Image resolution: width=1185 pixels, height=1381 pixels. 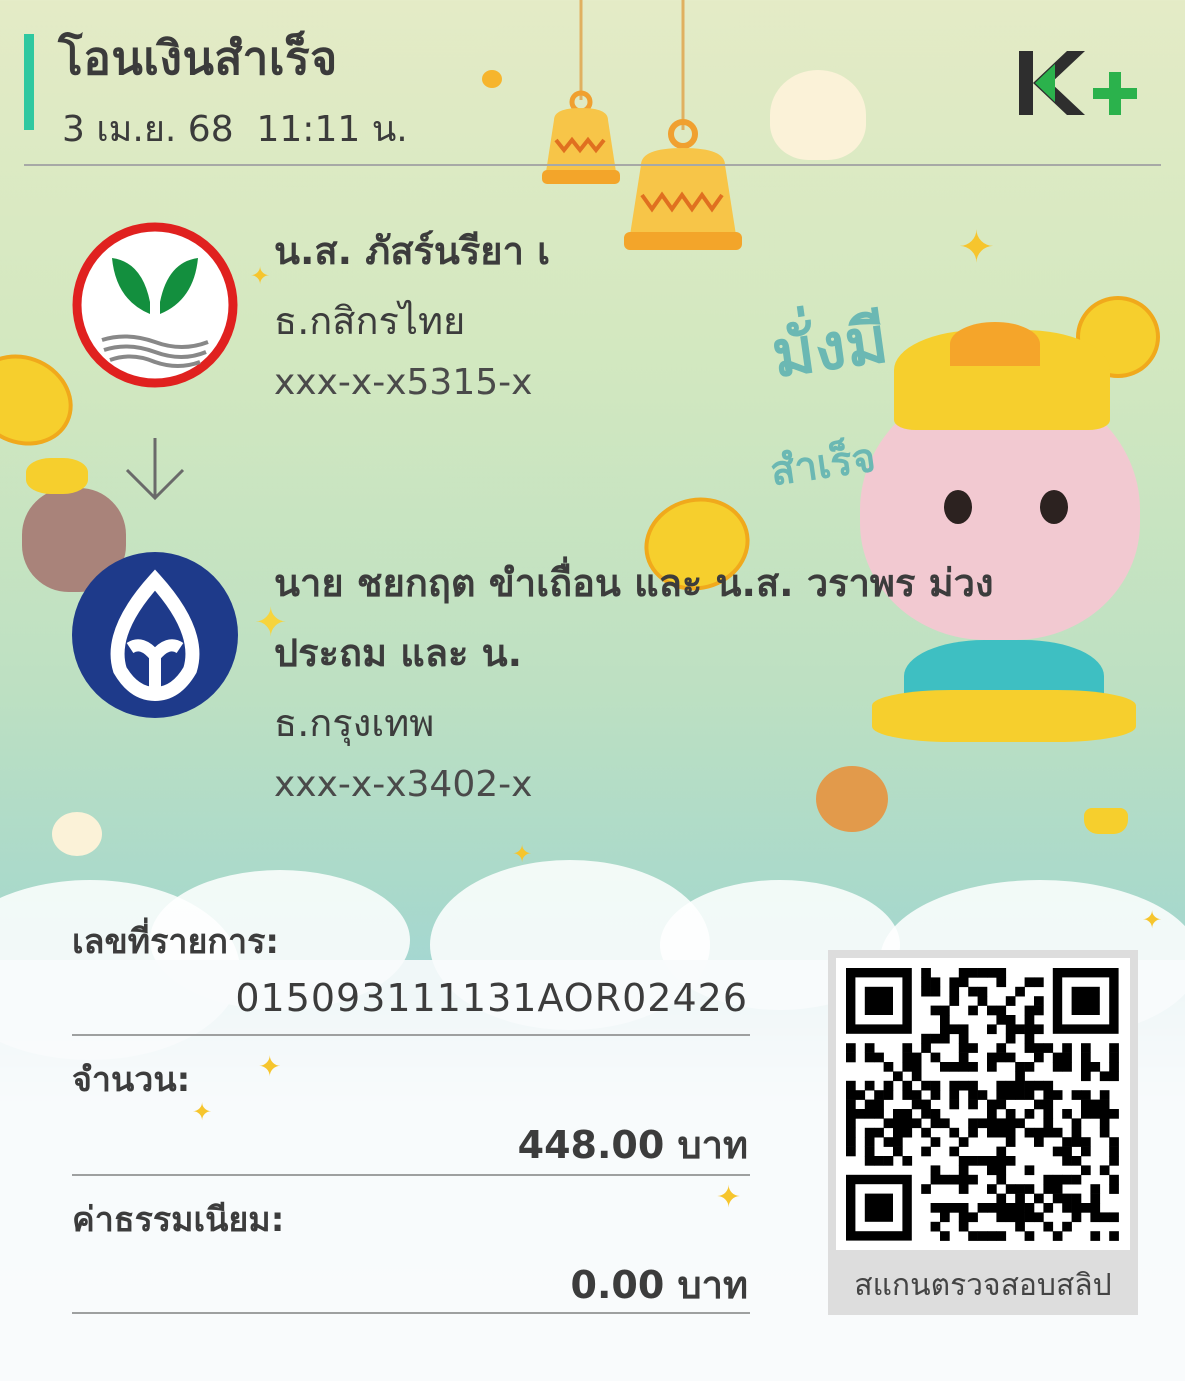 What do you see at coordinates (178, 1220) in the screenshot?
I see `fee-label: ค่าธรรมเนียม:` at bounding box center [178, 1220].